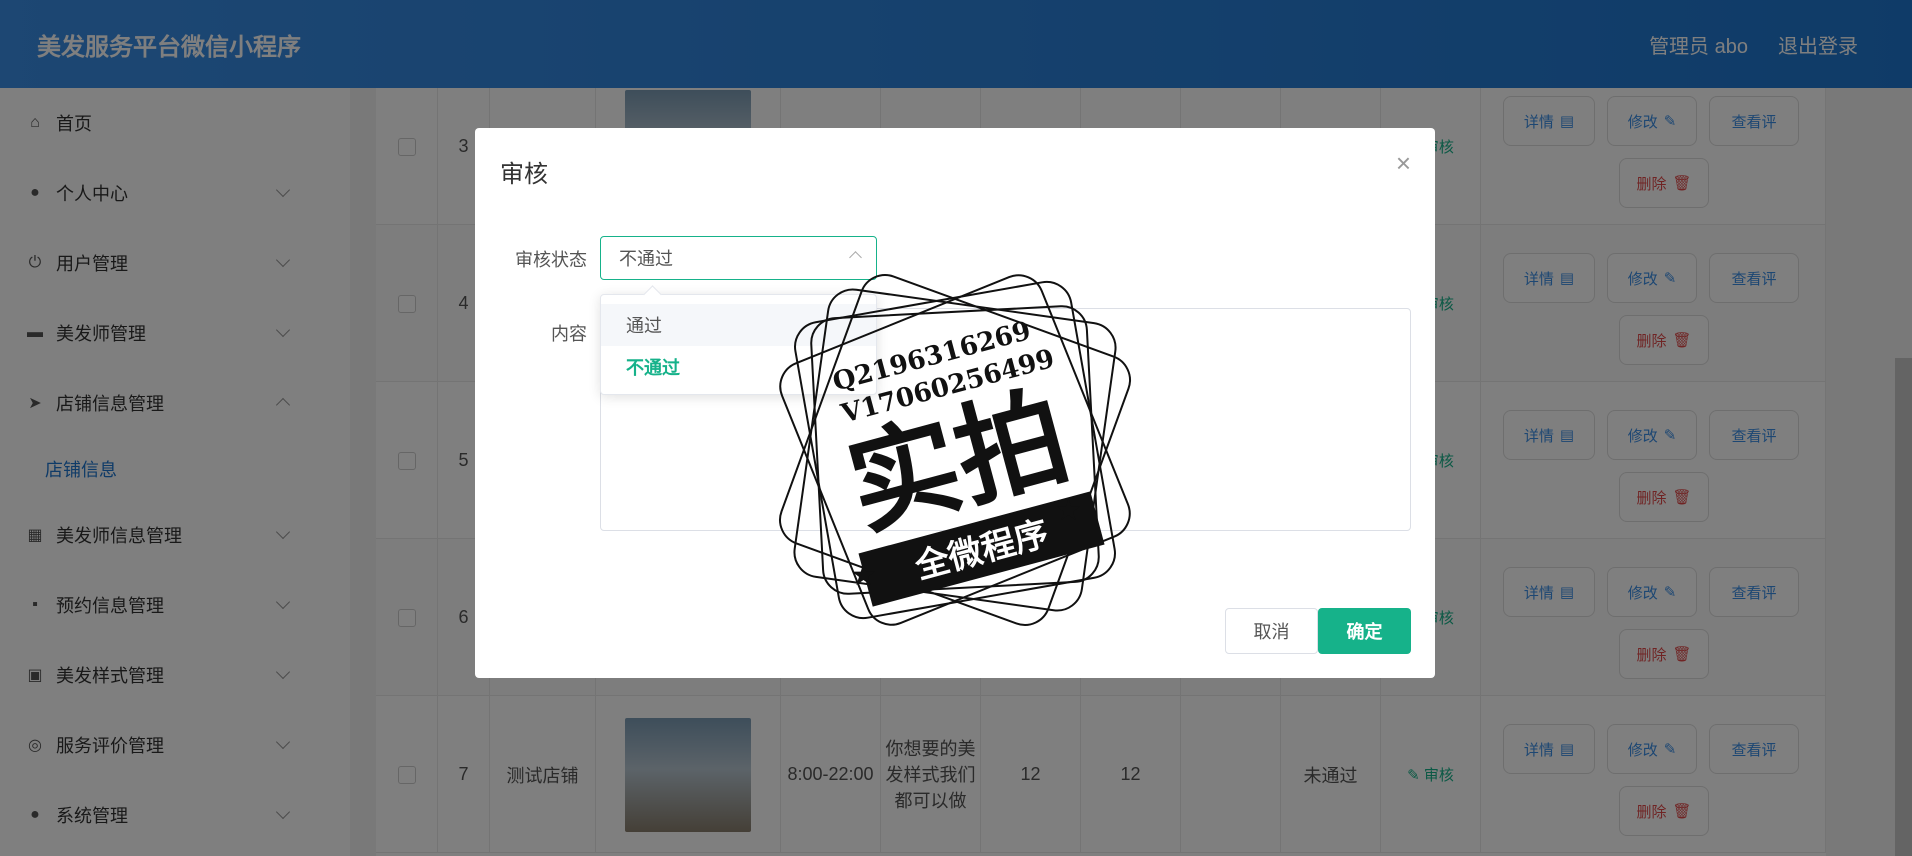 The width and height of the screenshot is (1912, 856). What do you see at coordinates (1364, 631) in the screenshot?
I see `confirm-button: 确定` at bounding box center [1364, 631].